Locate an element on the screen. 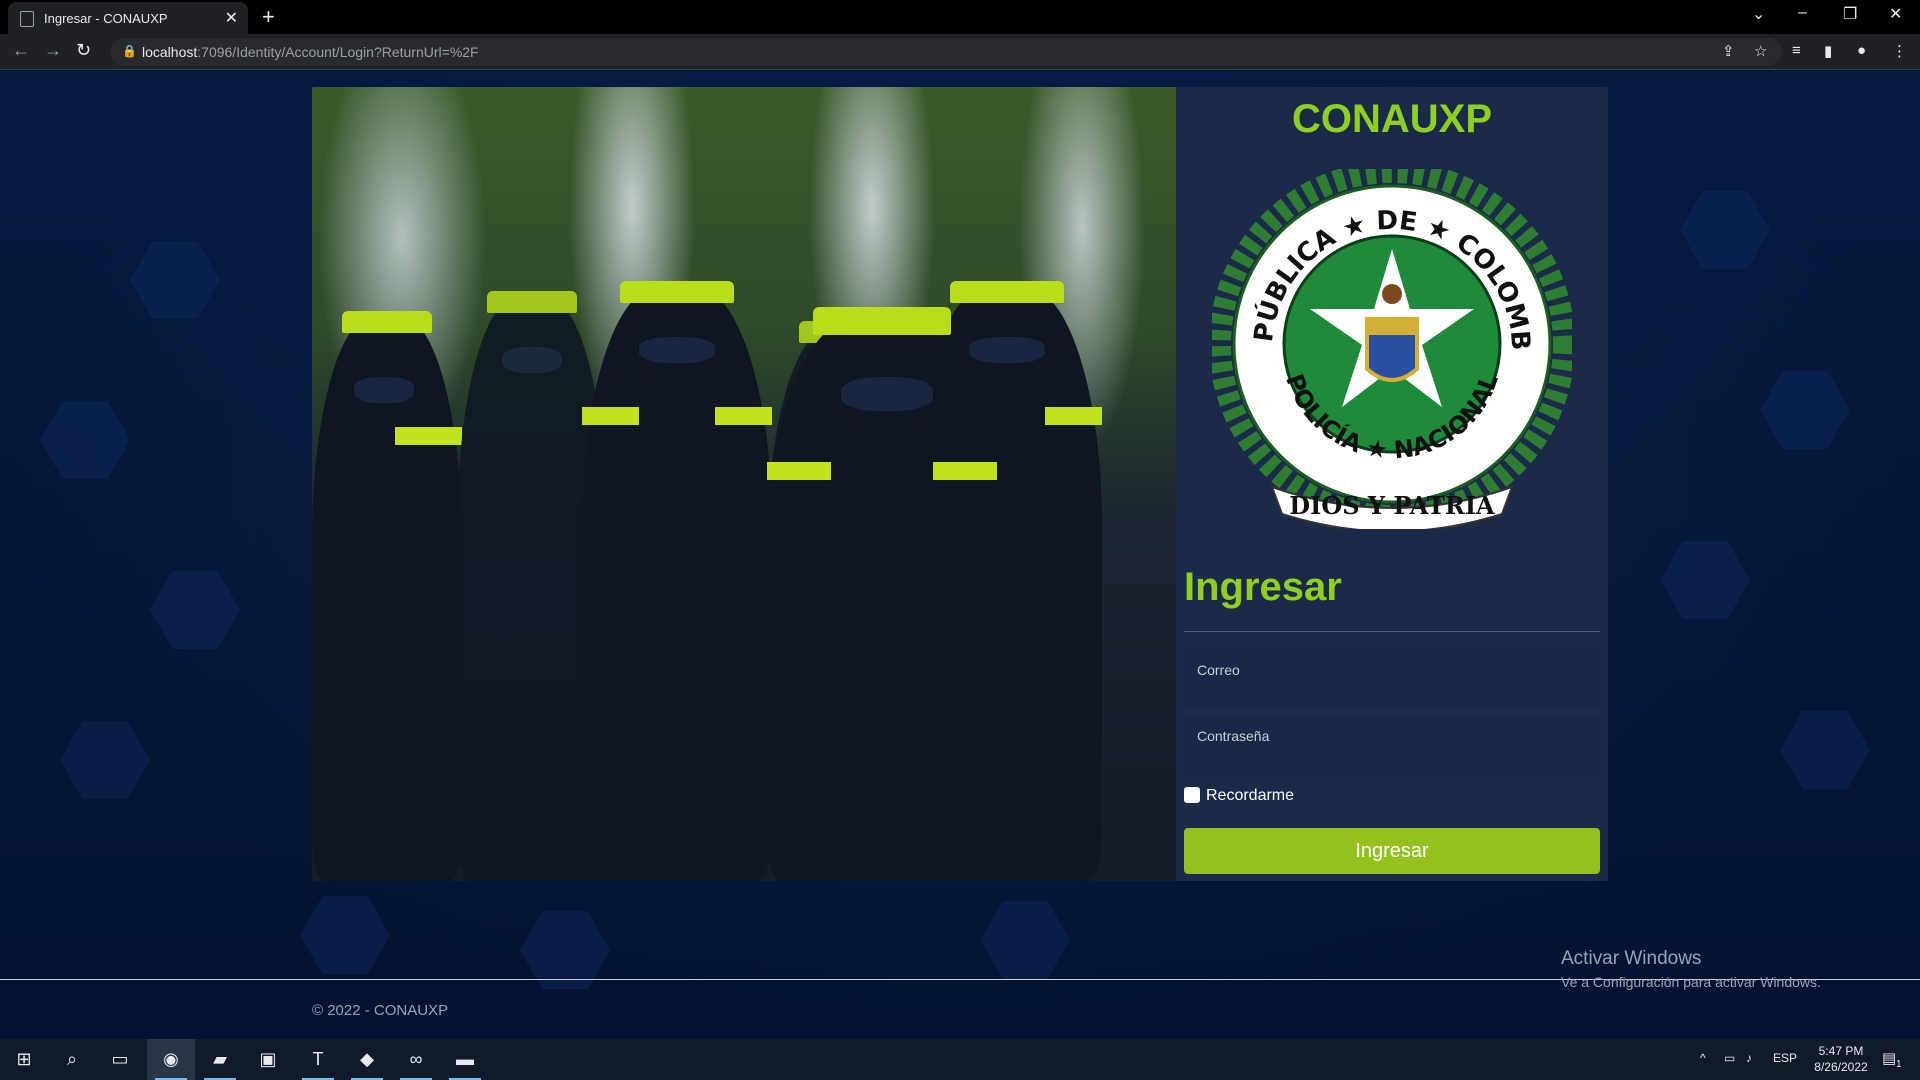 The width and height of the screenshot is (1920, 1080). seal-motto: DIOS Y PATRIA is located at coordinates (1392, 505).